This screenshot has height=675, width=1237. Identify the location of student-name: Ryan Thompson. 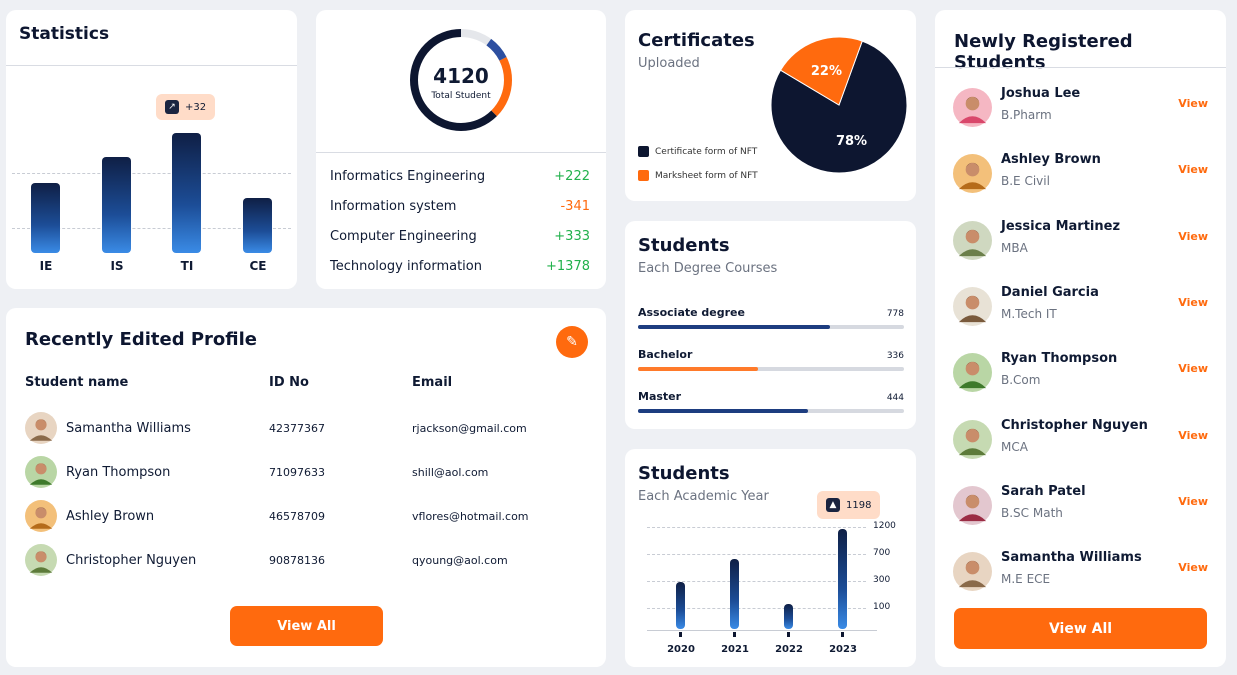
(1059, 359).